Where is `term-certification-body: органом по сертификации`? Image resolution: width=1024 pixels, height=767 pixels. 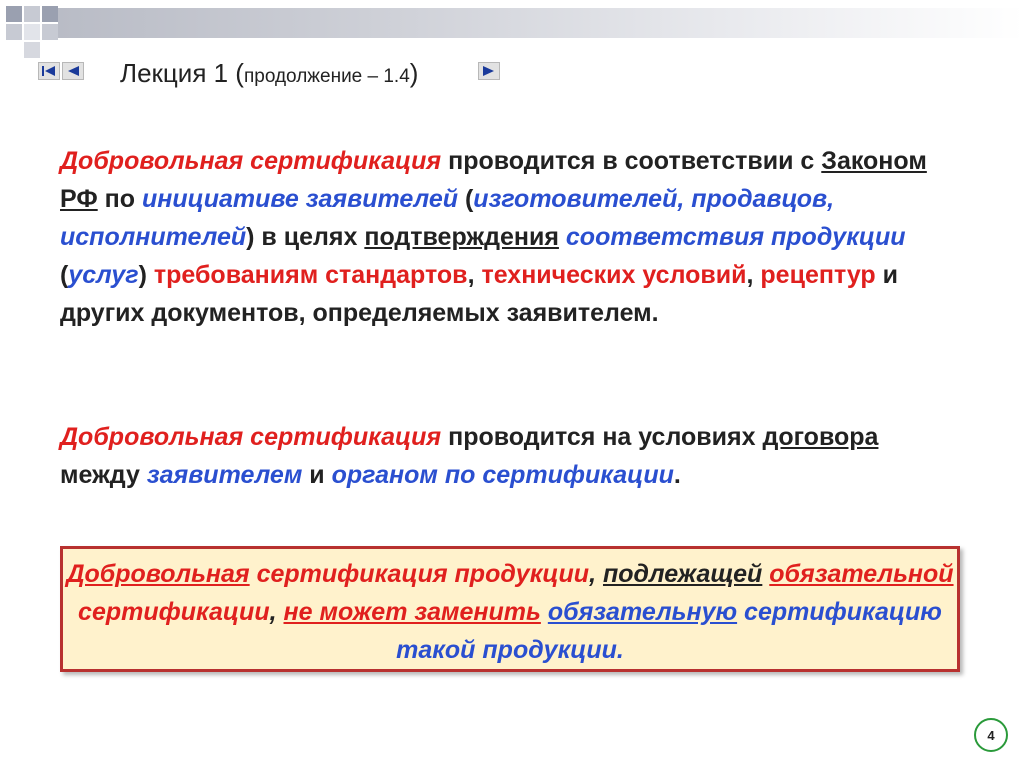 term-certification-body: органом по сертификации is located at coordinates (502, 475).